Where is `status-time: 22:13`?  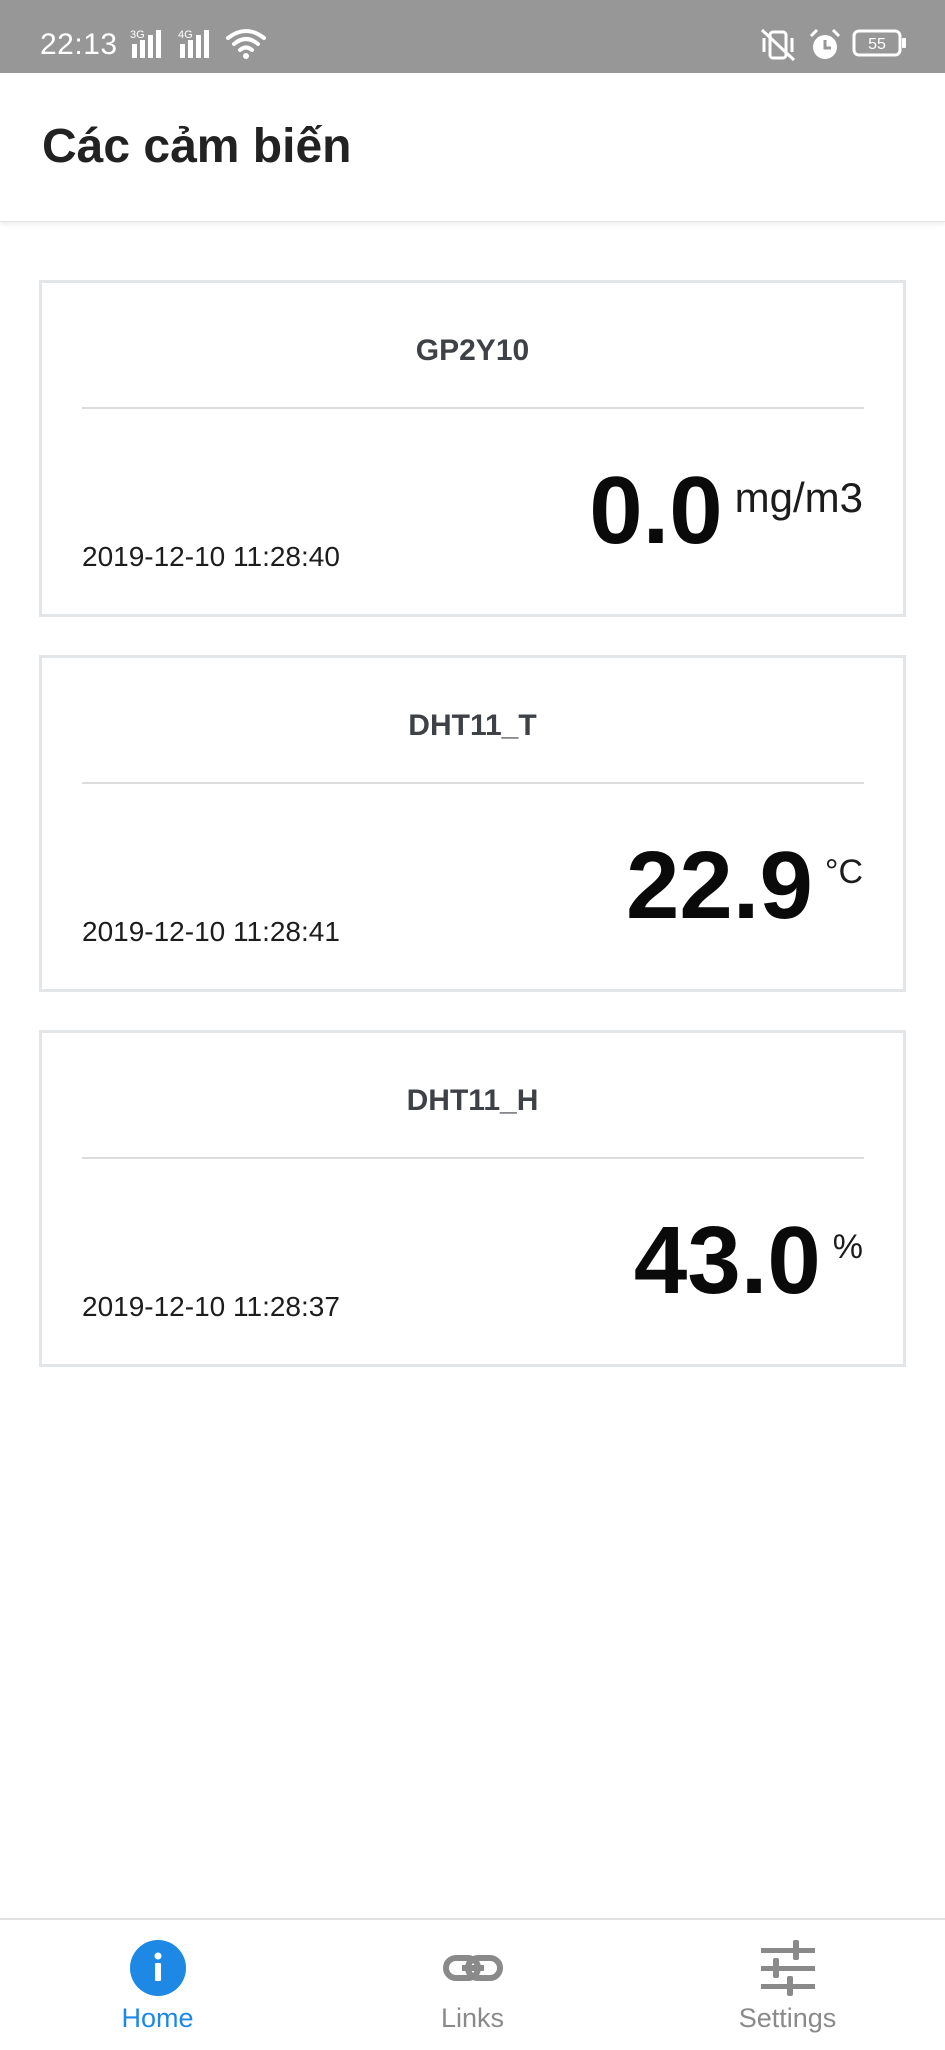 status-time: 22:13 is located at coordinates (79, 44).